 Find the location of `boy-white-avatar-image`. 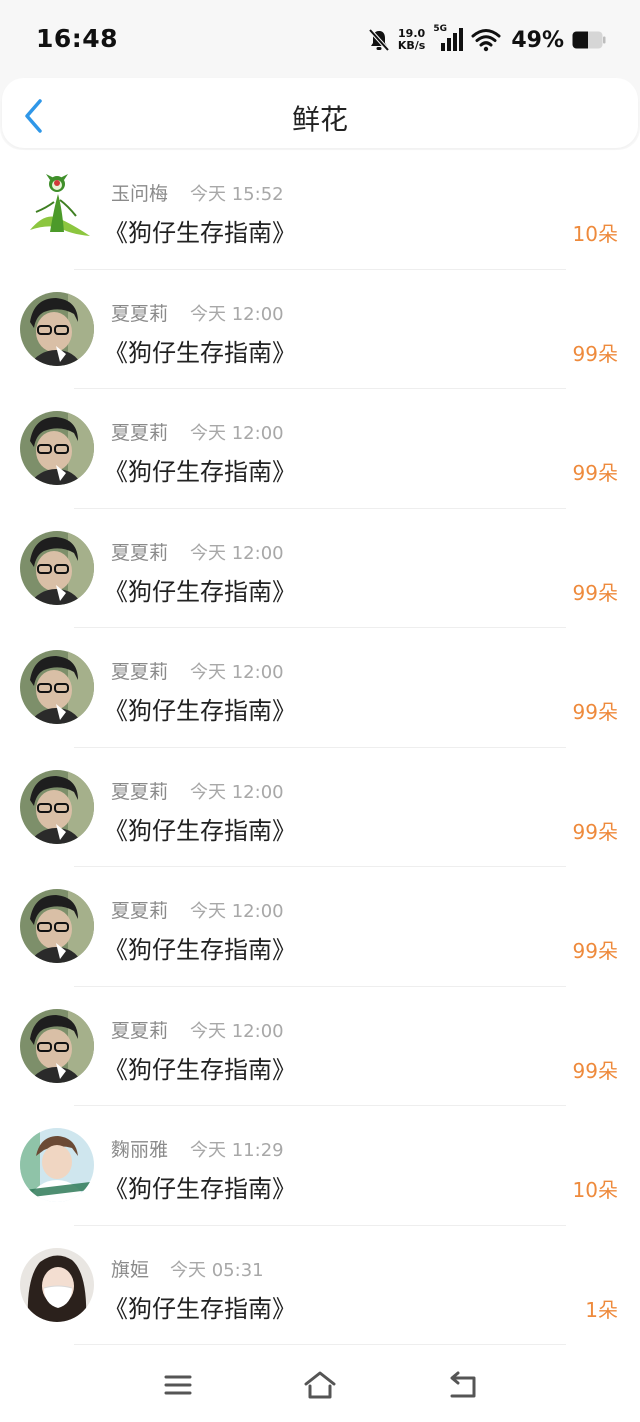

boy-white-avatar-image is located at coordinates (57, 1165).